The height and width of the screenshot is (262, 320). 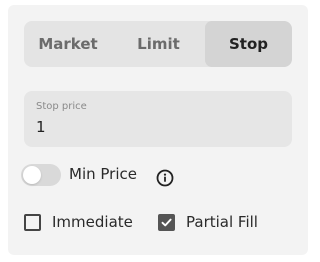 What do you see at coordinates (68, 44) in the screenshot?
I see `tab-market: Market` at bounding box center [68, 44].